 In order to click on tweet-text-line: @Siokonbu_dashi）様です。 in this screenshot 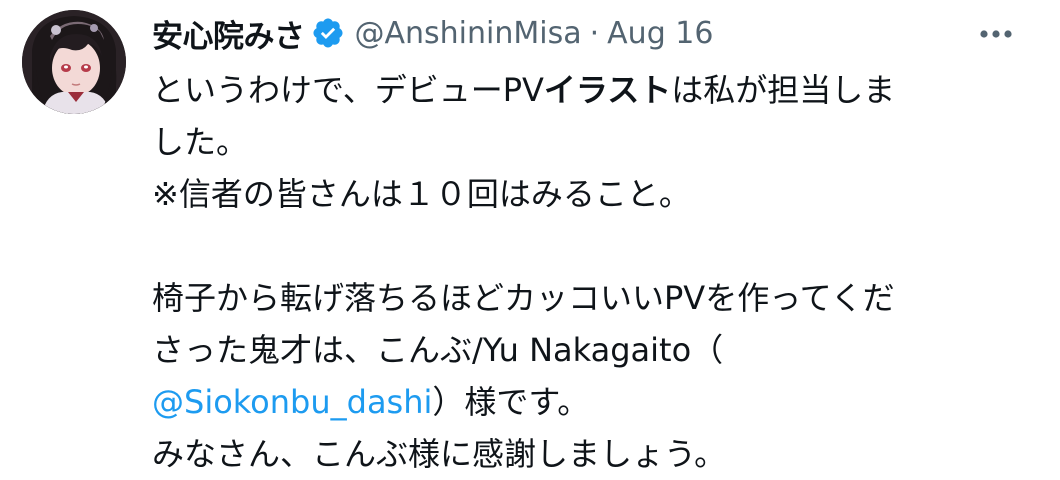, I will do `click(592, 402)`.